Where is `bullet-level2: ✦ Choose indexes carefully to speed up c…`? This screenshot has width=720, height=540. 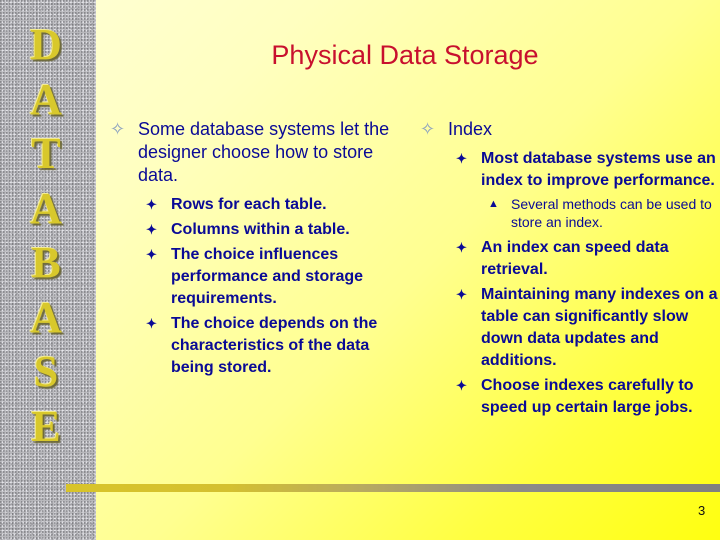
bullet-level2: ✦ Choose indexes carefully to speed up c… is located at coordinates (584, 397).